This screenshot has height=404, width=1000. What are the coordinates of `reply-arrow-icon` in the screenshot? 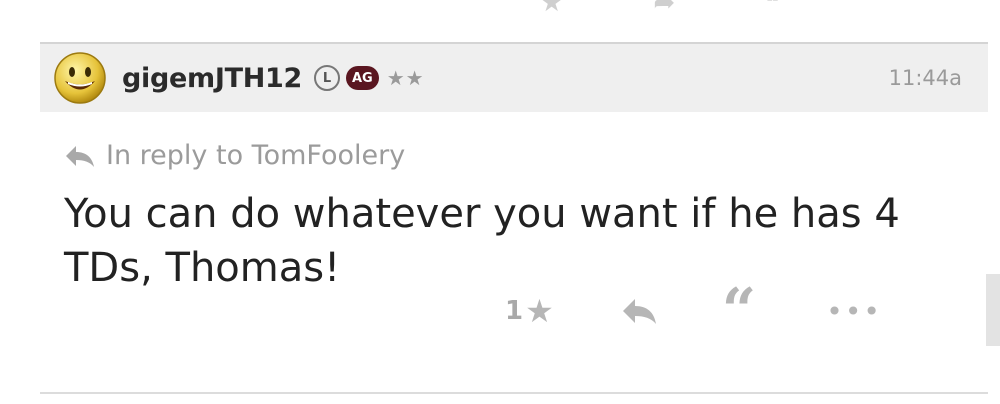 It's located at (80, 156).